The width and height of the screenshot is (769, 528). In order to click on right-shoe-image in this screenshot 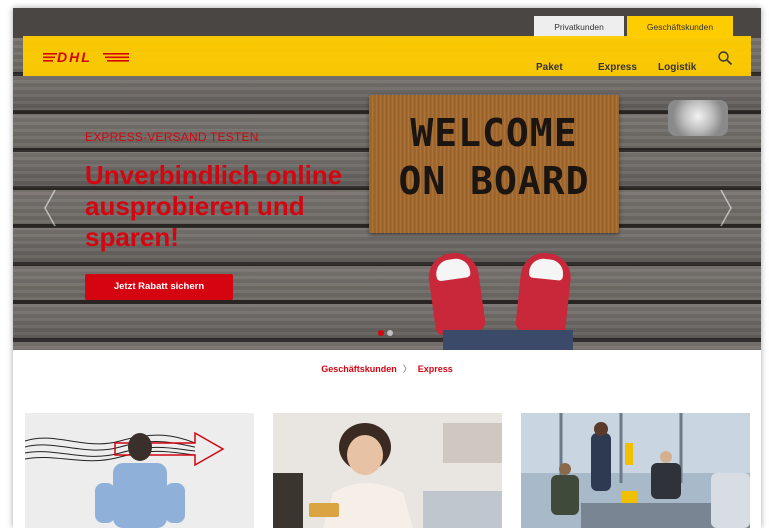, I will do `click(544, 293)`.